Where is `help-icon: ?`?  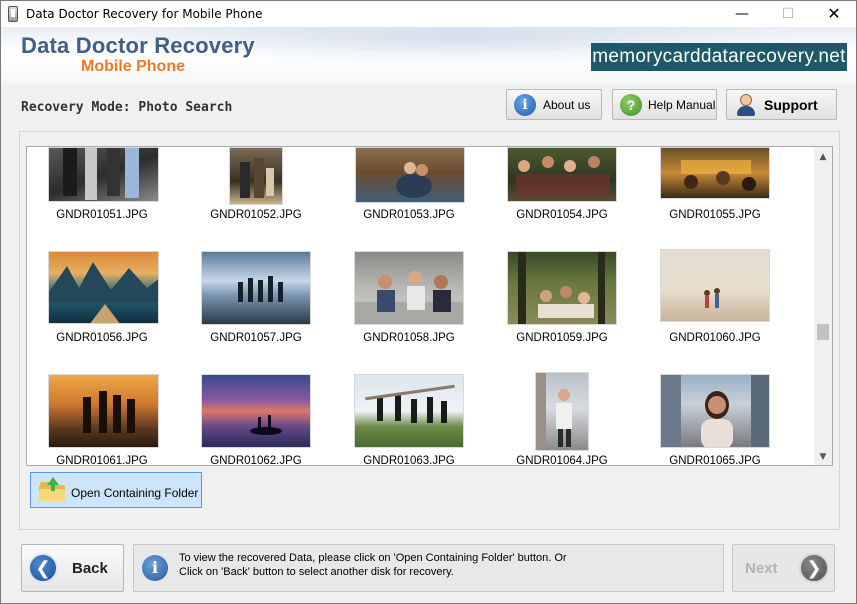
help-icon: ? is located at coordinates (631, 105).